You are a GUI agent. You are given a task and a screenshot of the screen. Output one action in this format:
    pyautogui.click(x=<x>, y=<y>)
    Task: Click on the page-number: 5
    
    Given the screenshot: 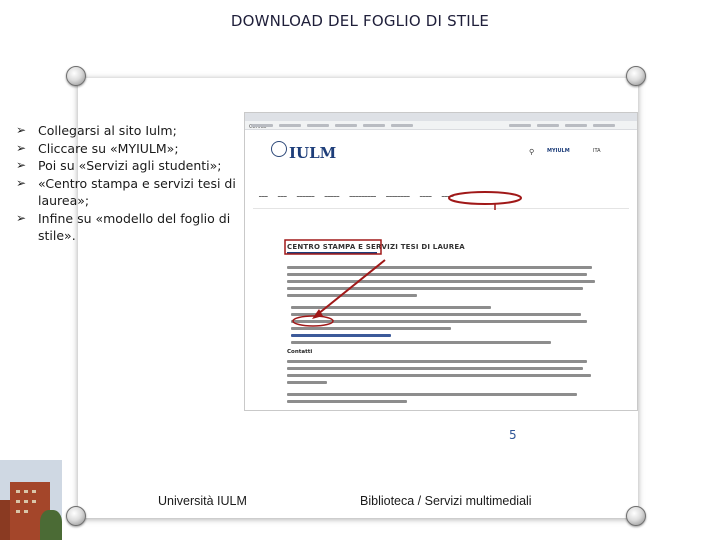 What is the action you would take?
    pyautogui.click(x=513, y=435)
    